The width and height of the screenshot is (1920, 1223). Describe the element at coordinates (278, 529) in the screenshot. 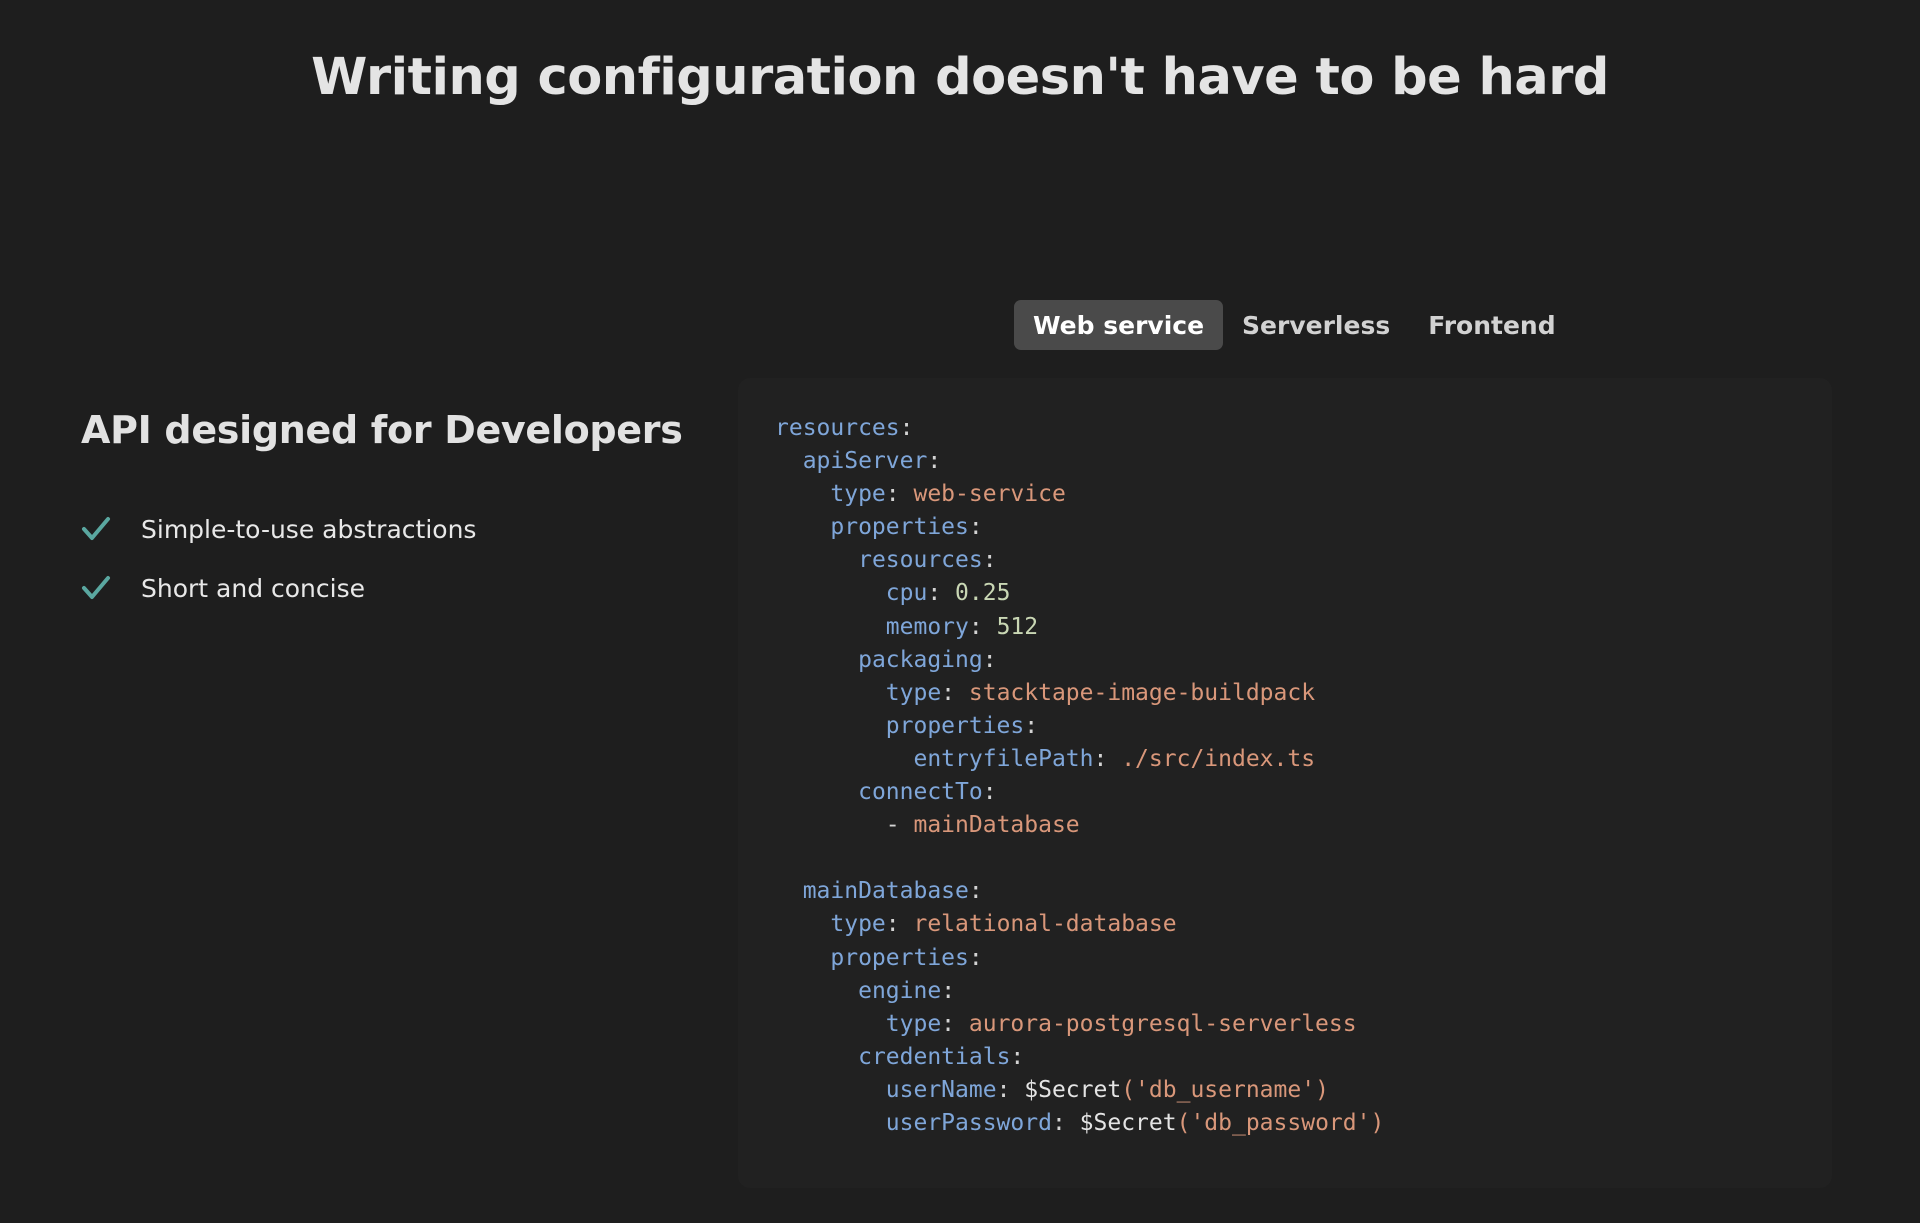

I see `feature-item: Simple-to-use abstractions` at that location.